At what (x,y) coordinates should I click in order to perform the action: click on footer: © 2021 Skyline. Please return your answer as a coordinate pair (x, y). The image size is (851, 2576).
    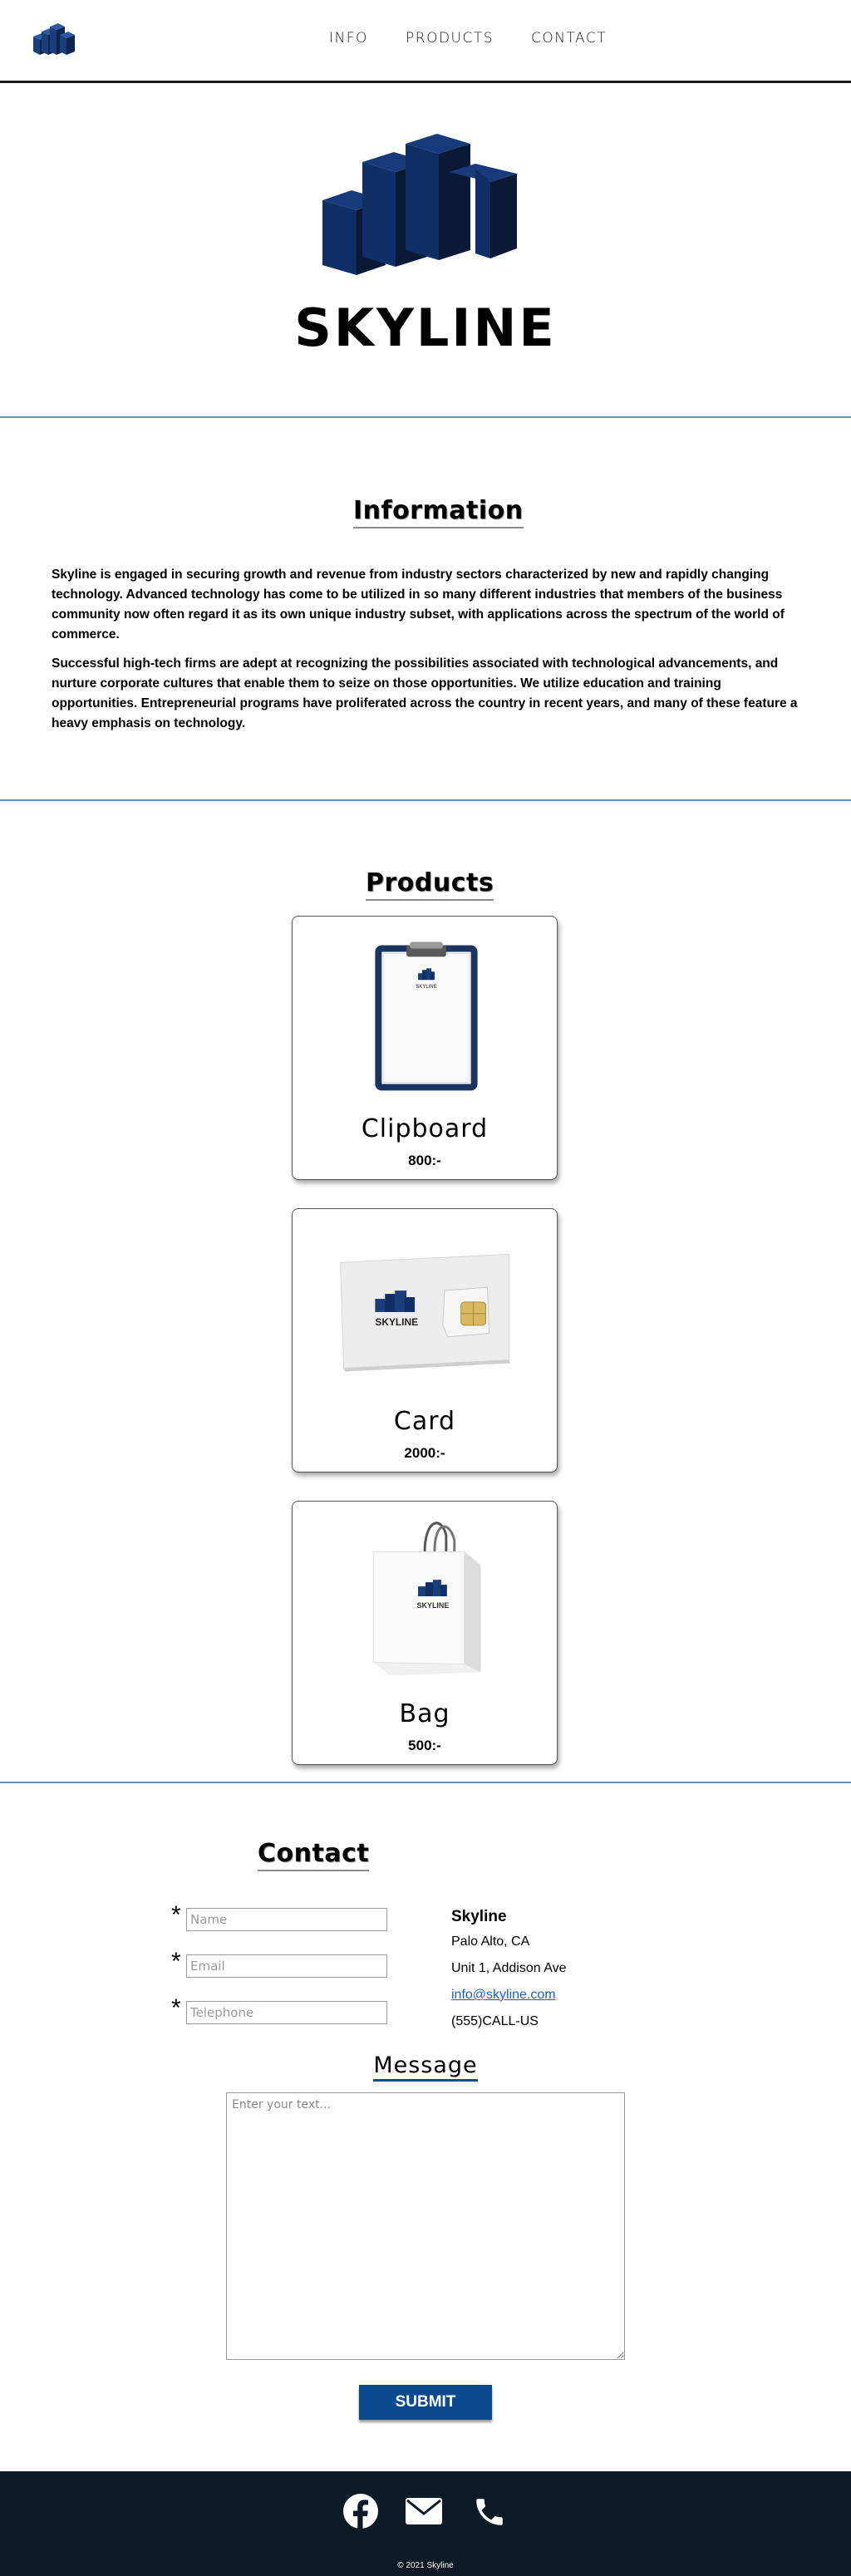
    Looking at the image, I should click on (425, 2524).